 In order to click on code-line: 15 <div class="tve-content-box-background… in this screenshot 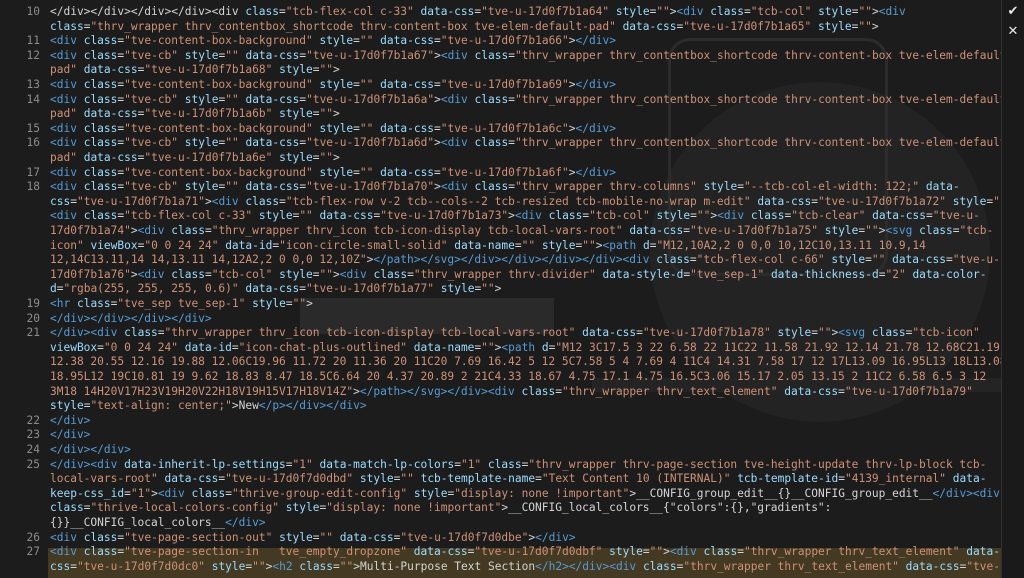, I will do `click(501, 129)`.